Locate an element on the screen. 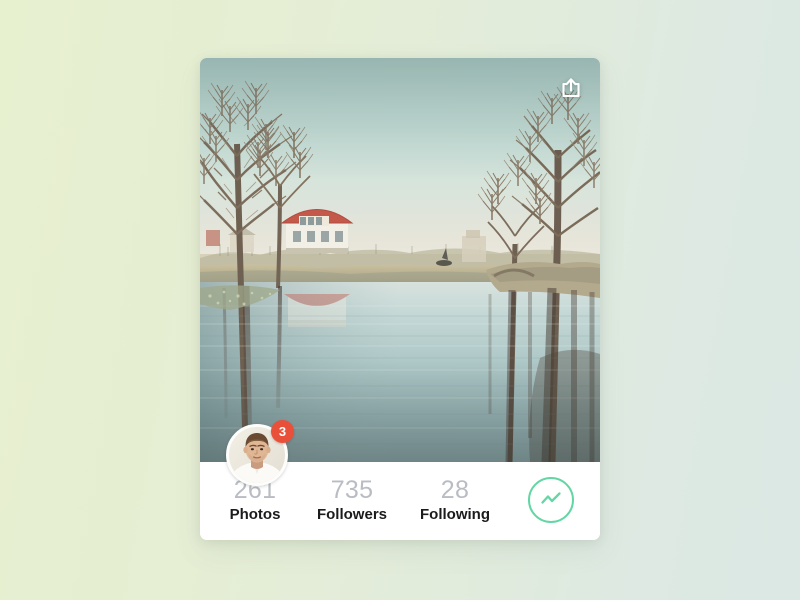  stat-photos-label: Photos is located at coordinates (255, 514).